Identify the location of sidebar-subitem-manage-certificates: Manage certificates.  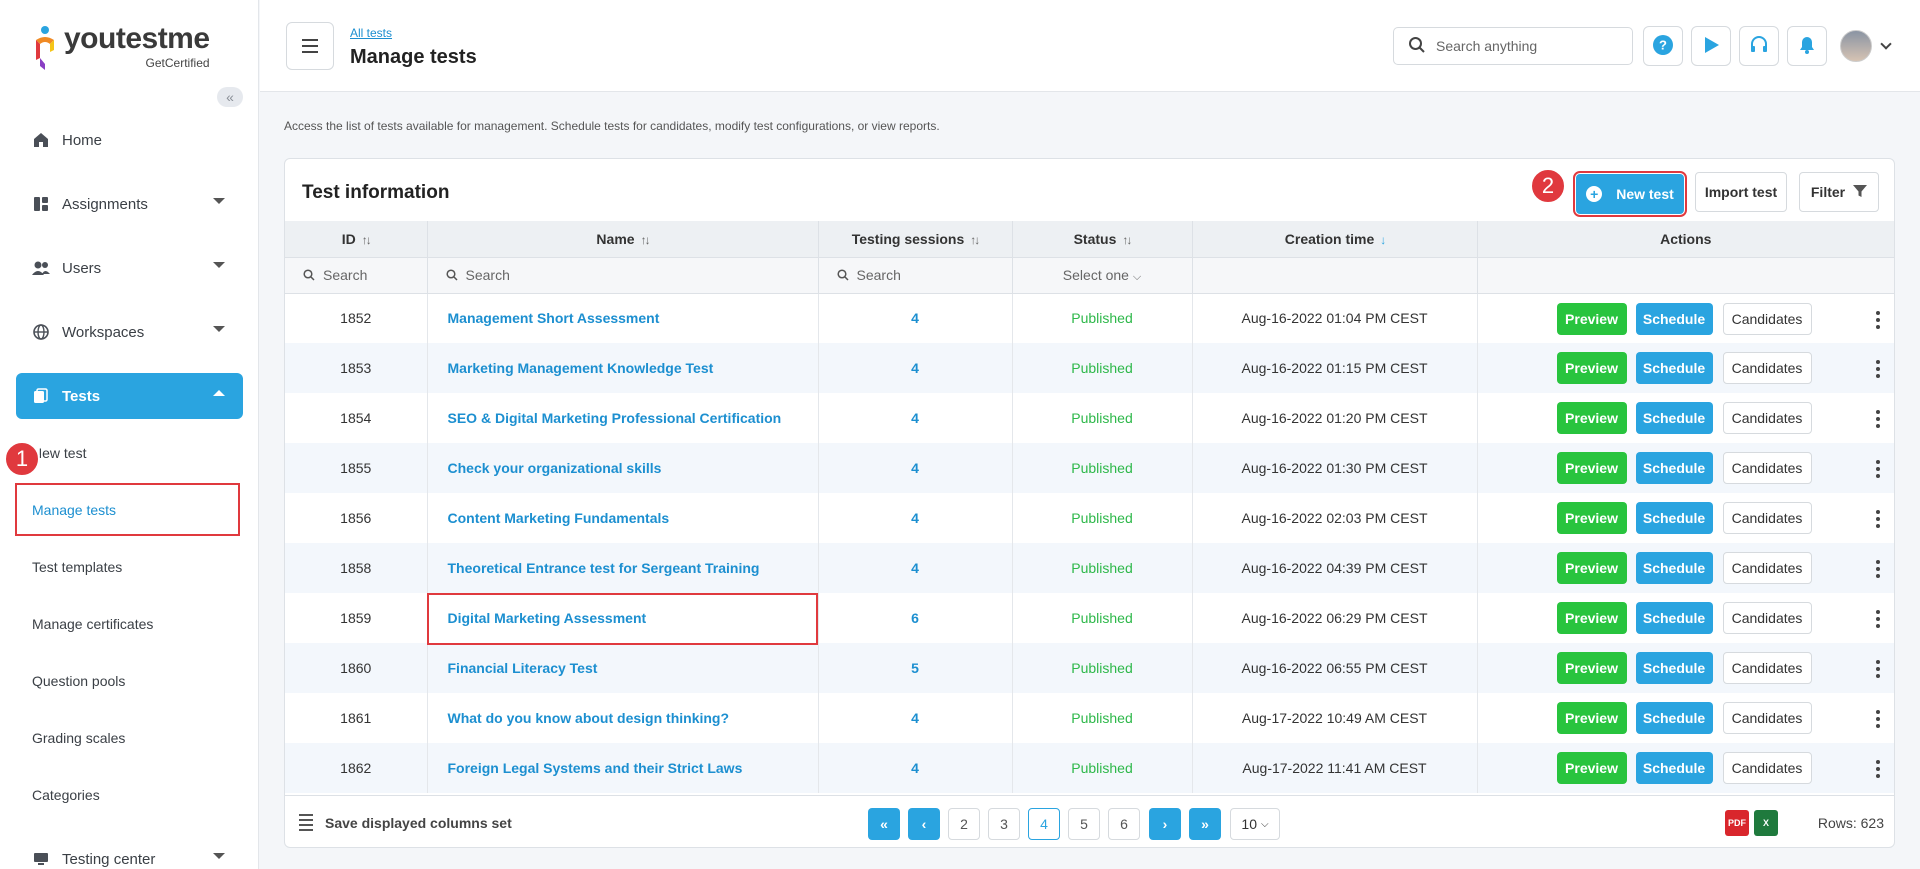
(92, 624).